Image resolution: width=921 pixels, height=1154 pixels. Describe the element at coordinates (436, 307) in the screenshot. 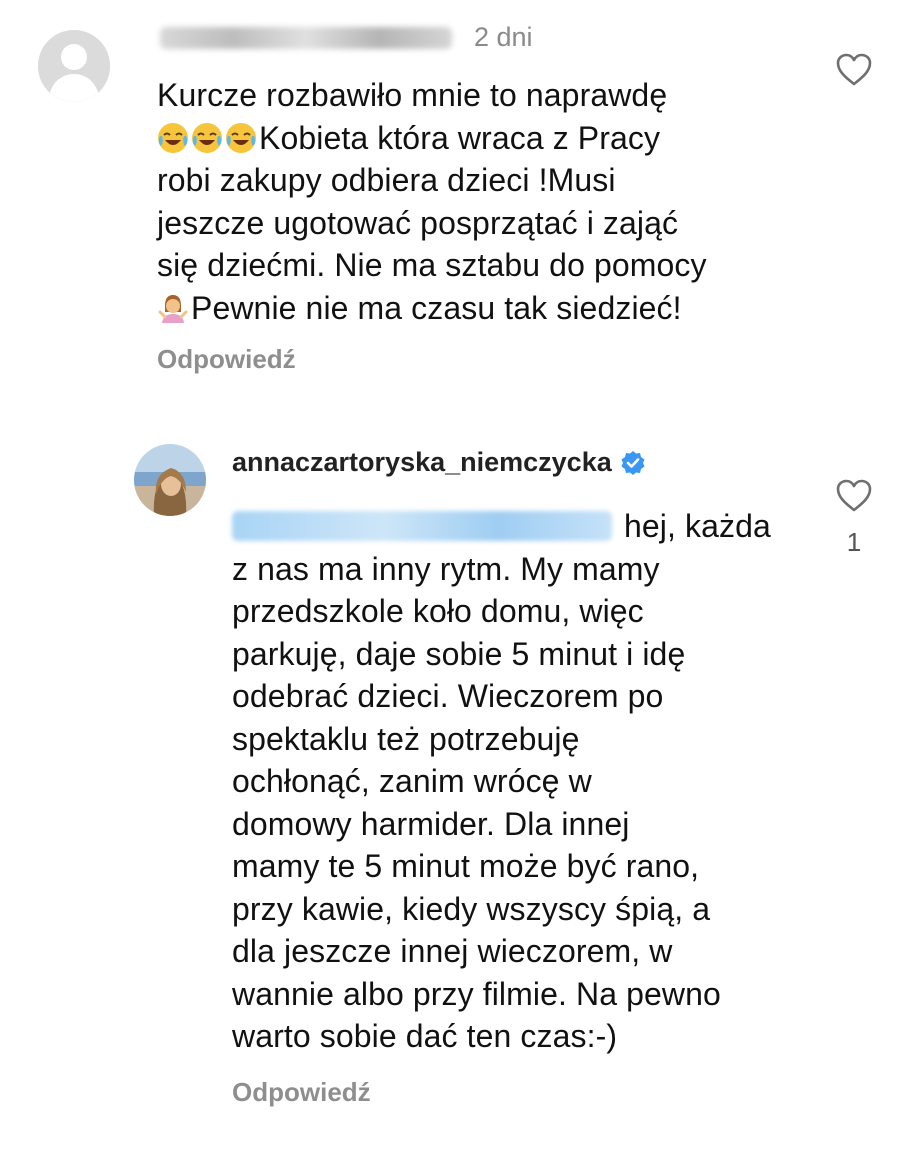

I see `comment-line-text: Pewnie nie ma czasu tak siedzieć!` at that location.